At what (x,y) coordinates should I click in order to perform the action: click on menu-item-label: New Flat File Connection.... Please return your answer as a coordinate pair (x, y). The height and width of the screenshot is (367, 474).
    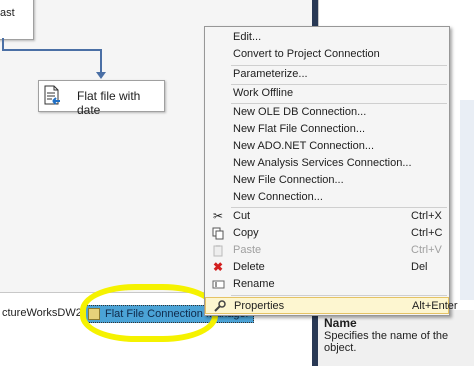
    Looking at the image, I should click on (299, 129).